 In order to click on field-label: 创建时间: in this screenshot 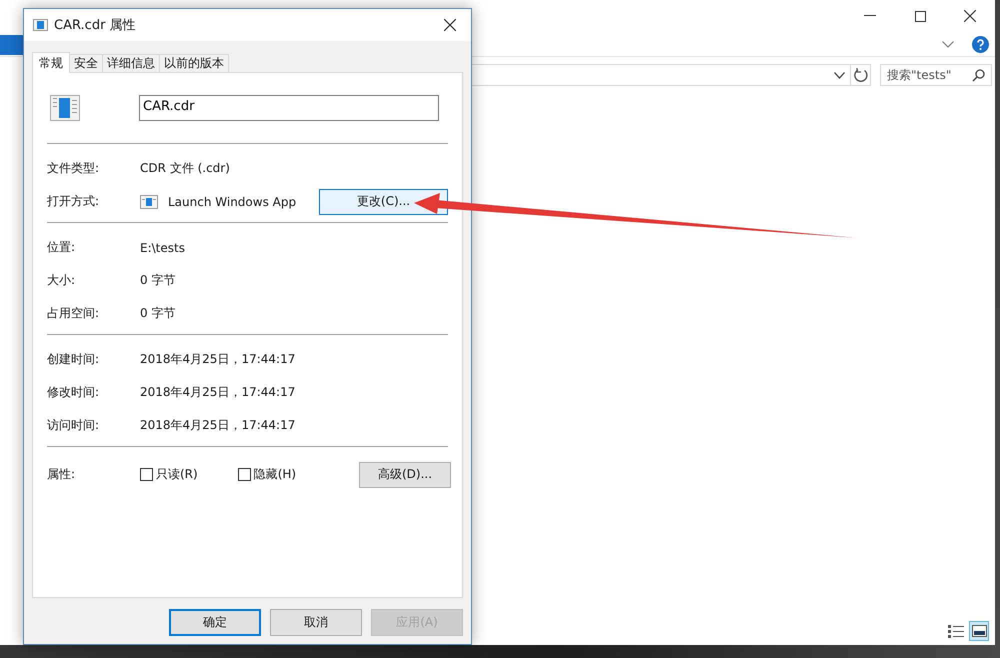, I will do `click(73, 359)`.